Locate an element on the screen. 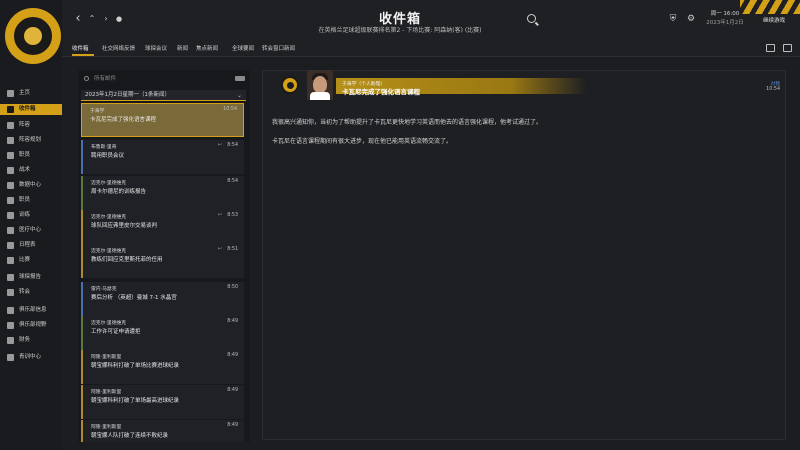 Image resolution: width=800 pixels, height=450 pixels. sidebar-item: 财务 is located at coordinates (31, 340).